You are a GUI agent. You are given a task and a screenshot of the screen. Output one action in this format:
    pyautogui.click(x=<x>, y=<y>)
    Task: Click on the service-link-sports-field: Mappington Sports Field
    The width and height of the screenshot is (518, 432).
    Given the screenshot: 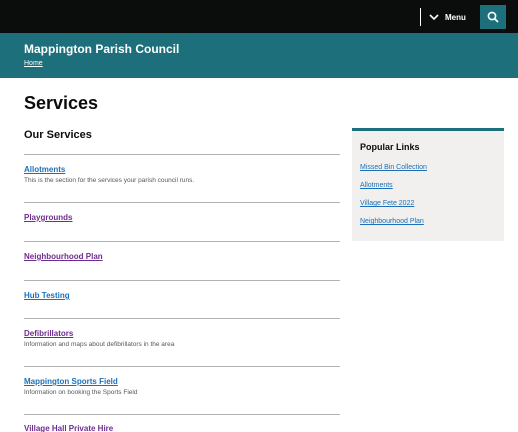 What is the action you would take?
    pyautogui.click(x=71, y=381)
    